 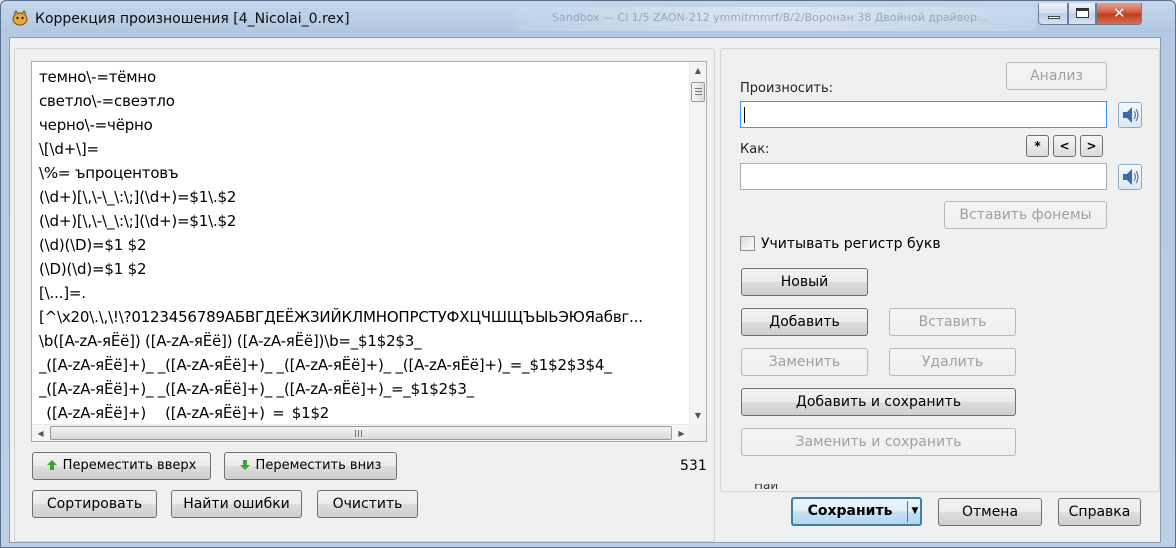 I want to click on close-button: ✕, so click(x=1119, y=14).